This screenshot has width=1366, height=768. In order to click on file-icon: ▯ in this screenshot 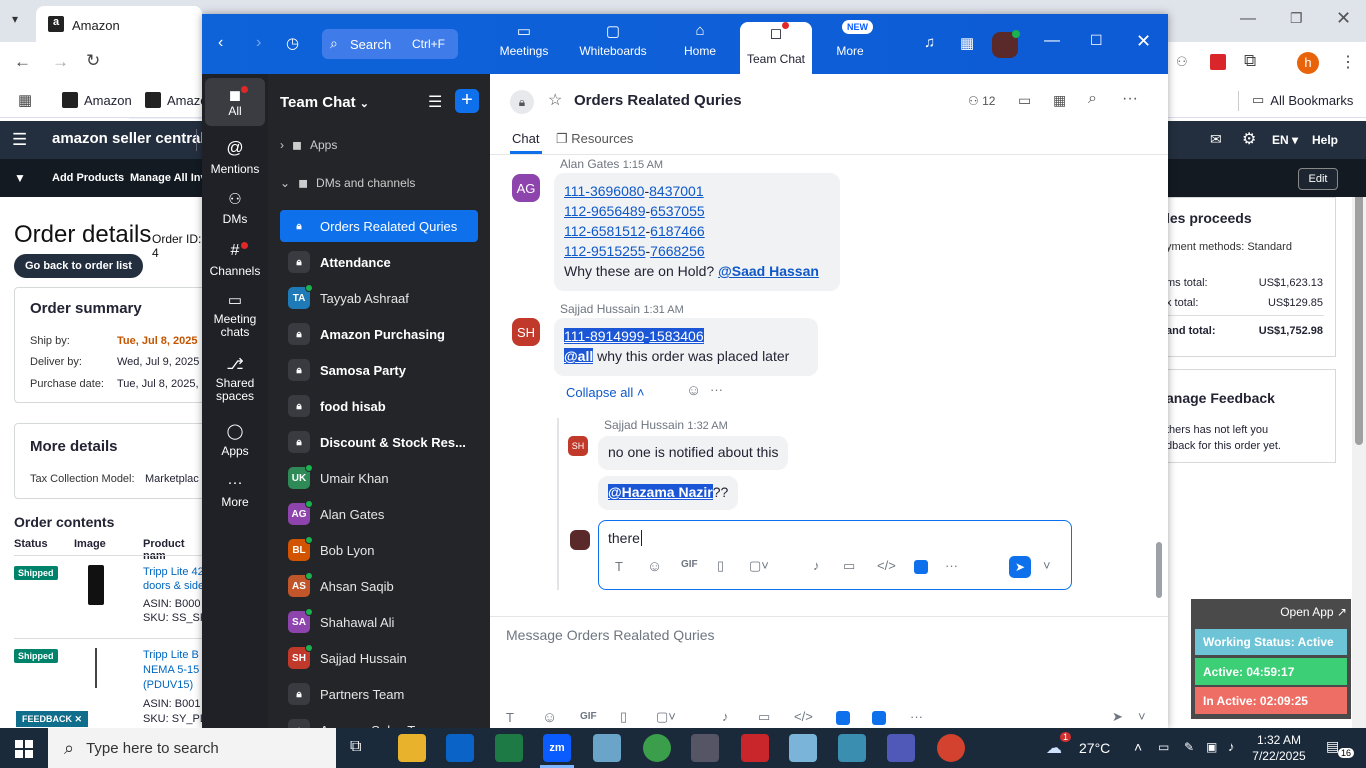, I will do `click(623, 717)`.